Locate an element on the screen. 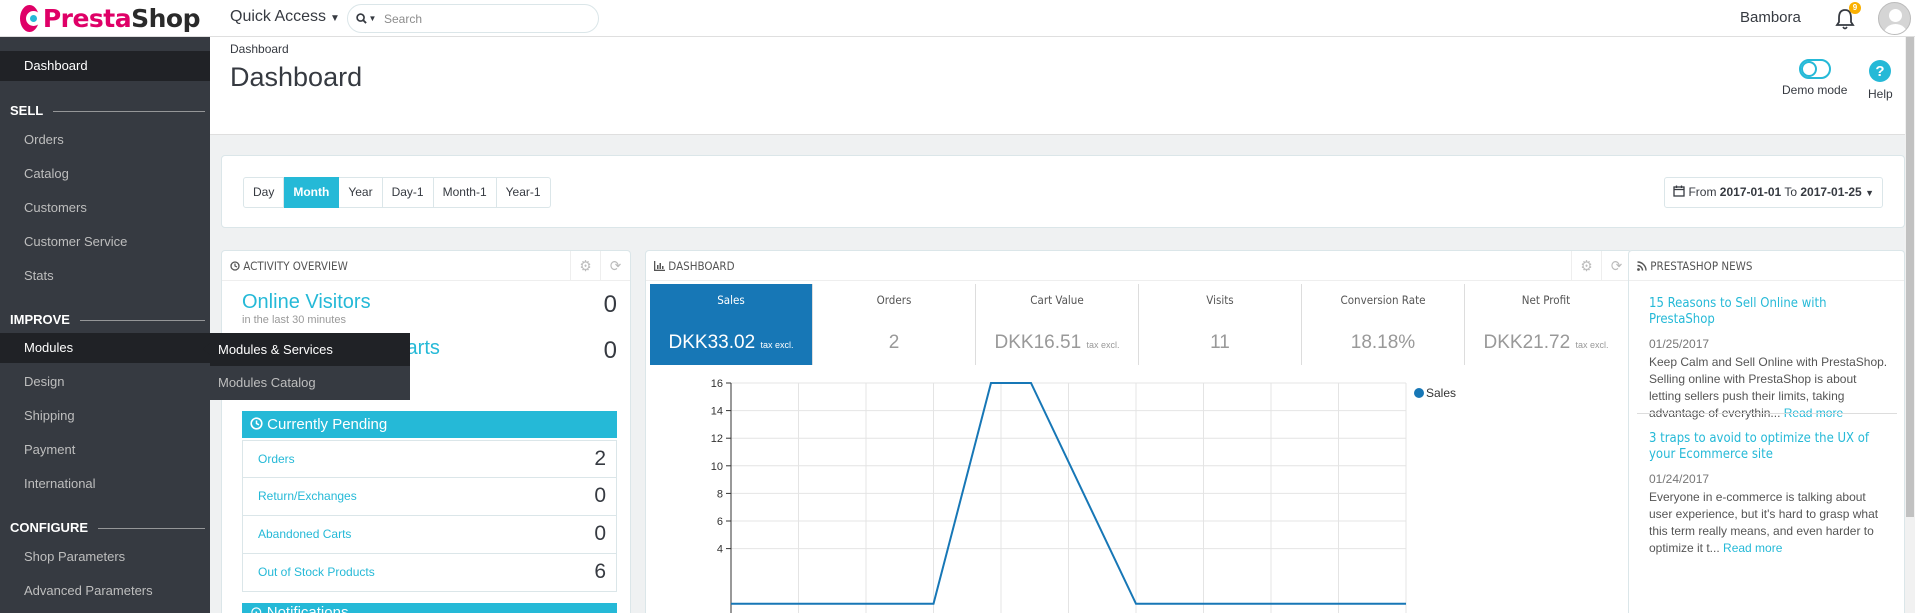 Image resolution: width=1915 pixels, height=613 pixels. read-more-link: Read more is located at coordinates (1752, 548).